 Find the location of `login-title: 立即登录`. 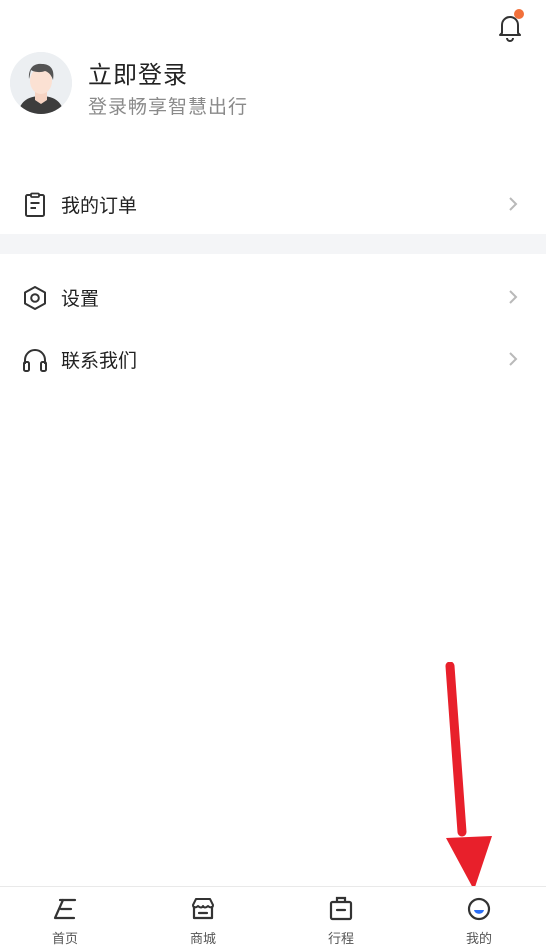

login-title: 立即登录 is located at coordinates (138, 72).